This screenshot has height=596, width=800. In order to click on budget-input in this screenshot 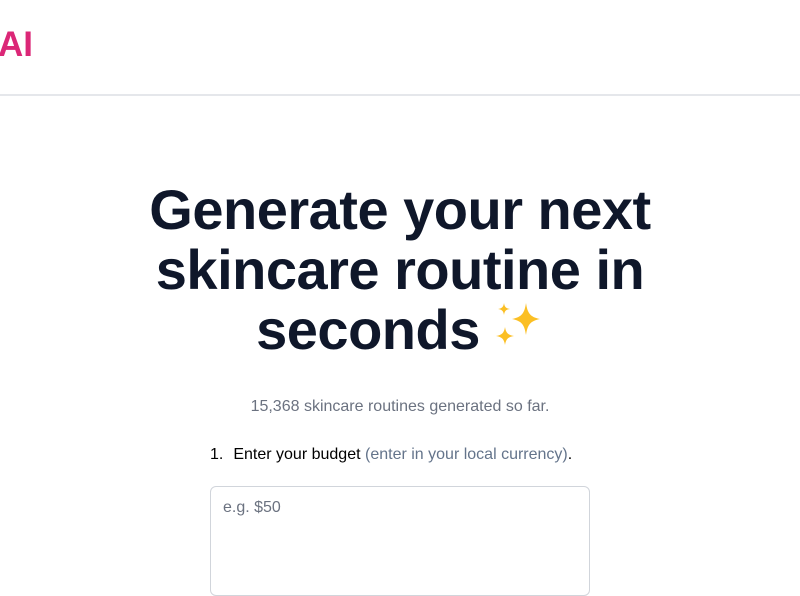, I will do `click(400, 541)`.